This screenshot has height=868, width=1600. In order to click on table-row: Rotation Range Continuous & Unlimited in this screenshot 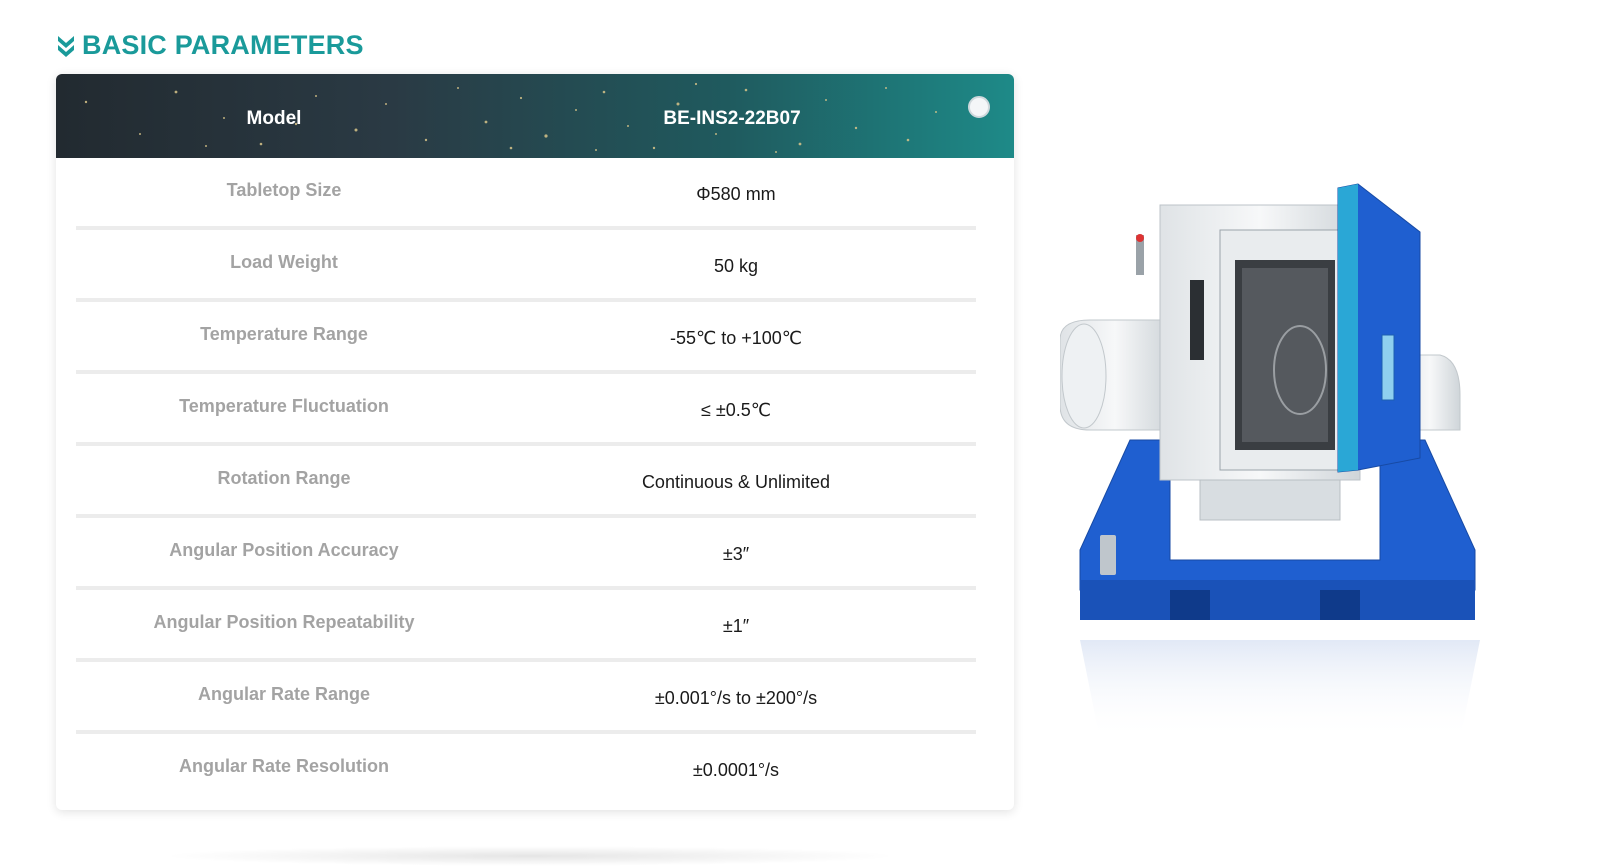, I will do `click(526, 482)`.